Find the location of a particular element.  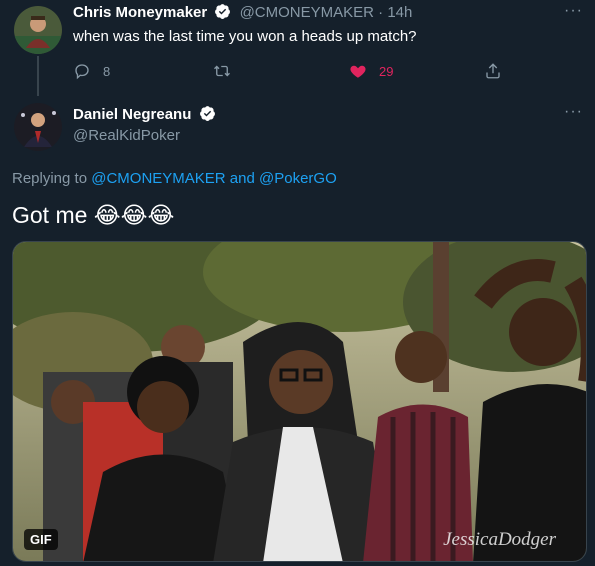

thread-connector-line is located at coordinates (38, 76).